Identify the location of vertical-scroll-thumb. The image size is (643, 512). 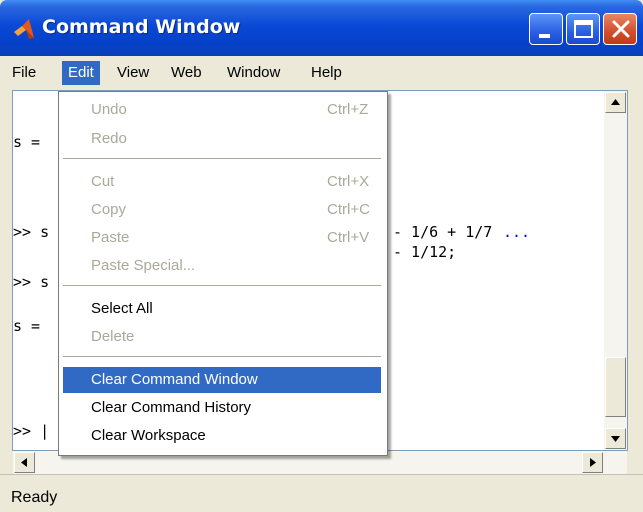
(615, 387).